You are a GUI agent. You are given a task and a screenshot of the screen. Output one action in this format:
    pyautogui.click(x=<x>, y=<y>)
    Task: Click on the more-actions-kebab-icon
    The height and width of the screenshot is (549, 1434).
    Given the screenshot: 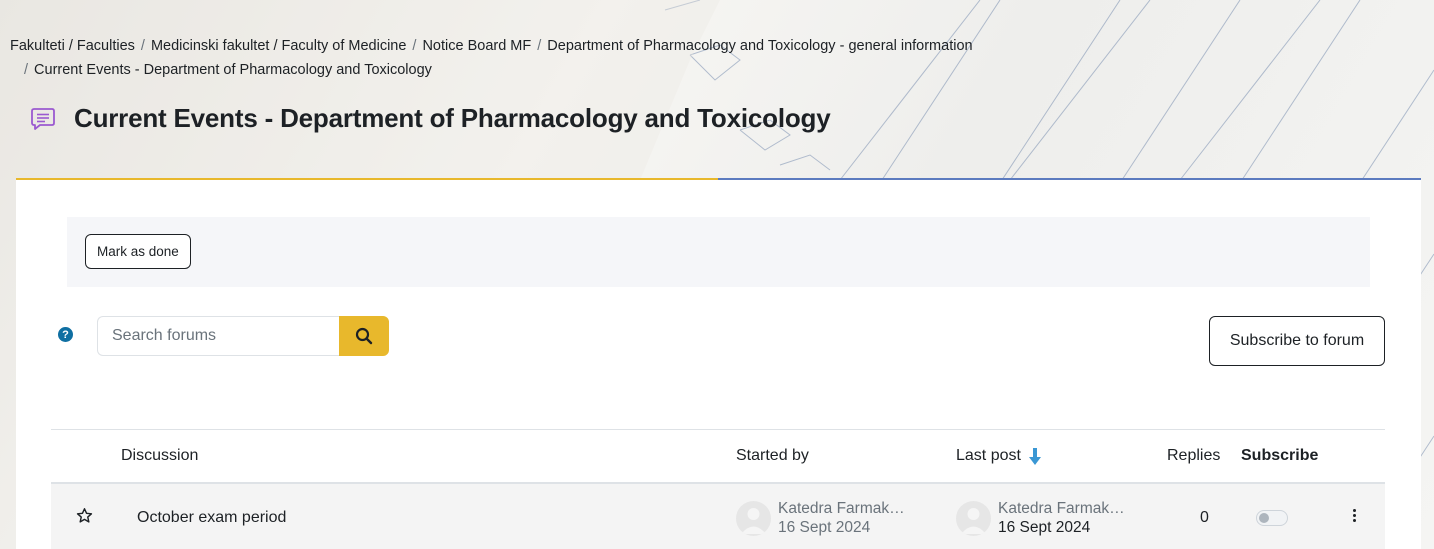 What is the action you would take?
    pyautogui.click(x=1354, y=515)
    